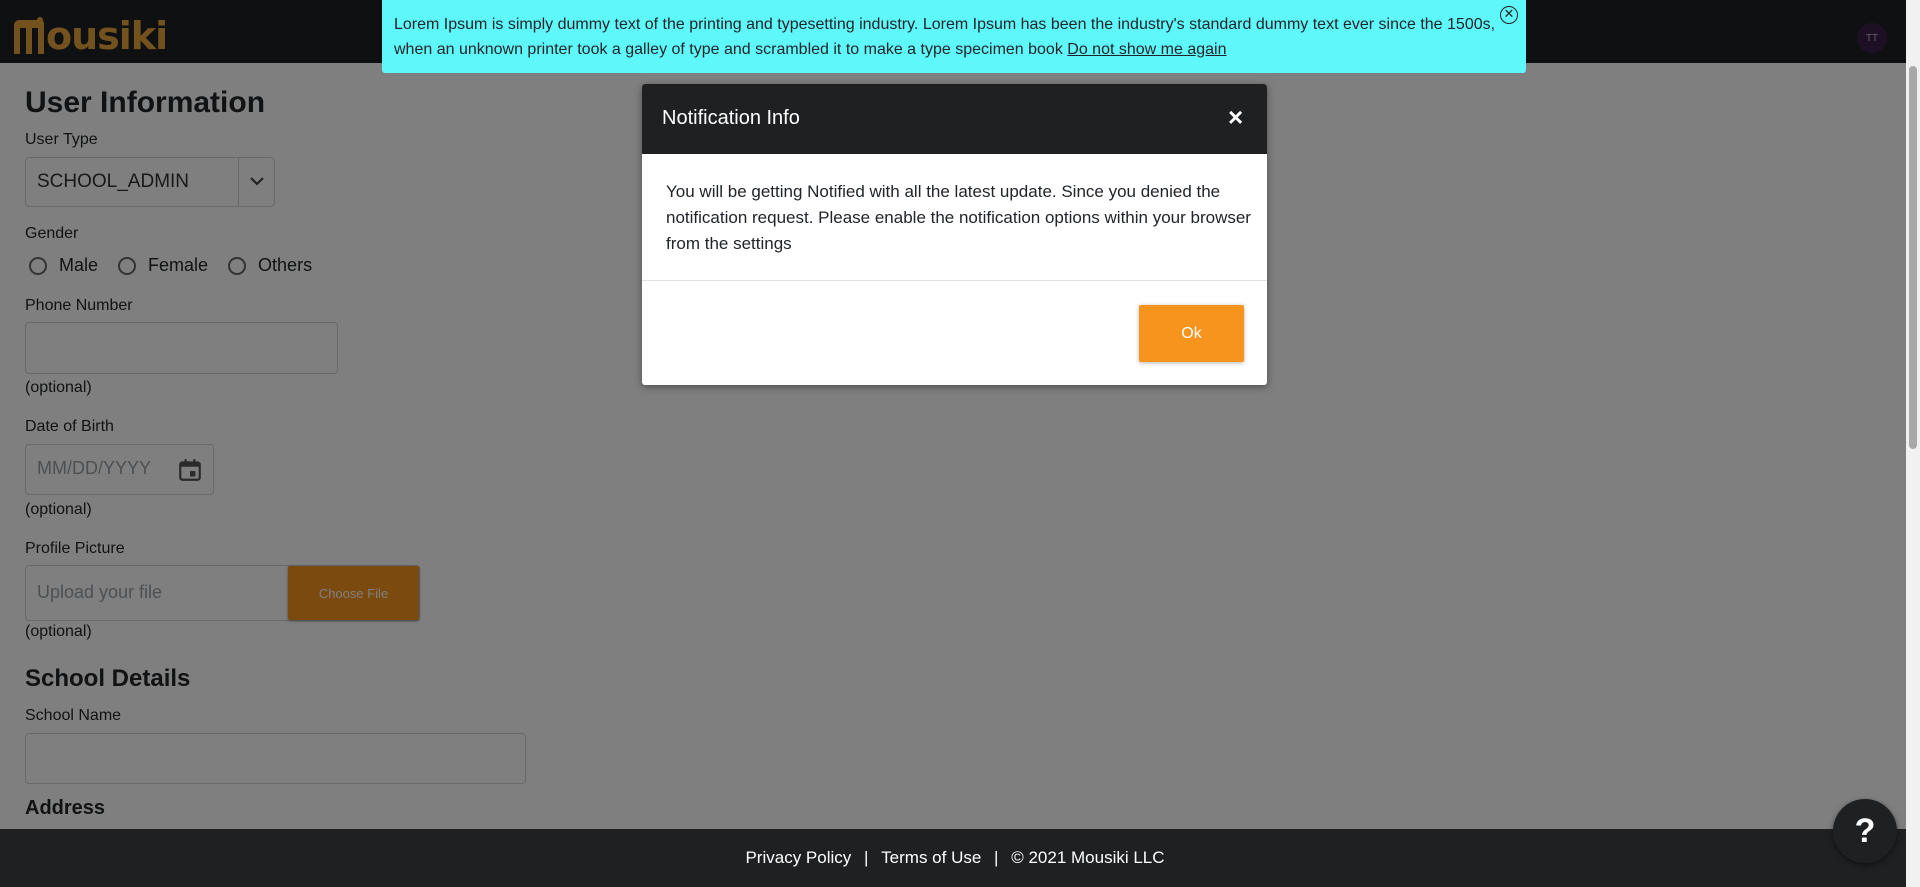 Image resolution: width=1920 pixels, height=887 pixels. What do you see at coordinates (954, 280) in the screenshot?
I see `modal-divider` at bounding box center [954, 280].